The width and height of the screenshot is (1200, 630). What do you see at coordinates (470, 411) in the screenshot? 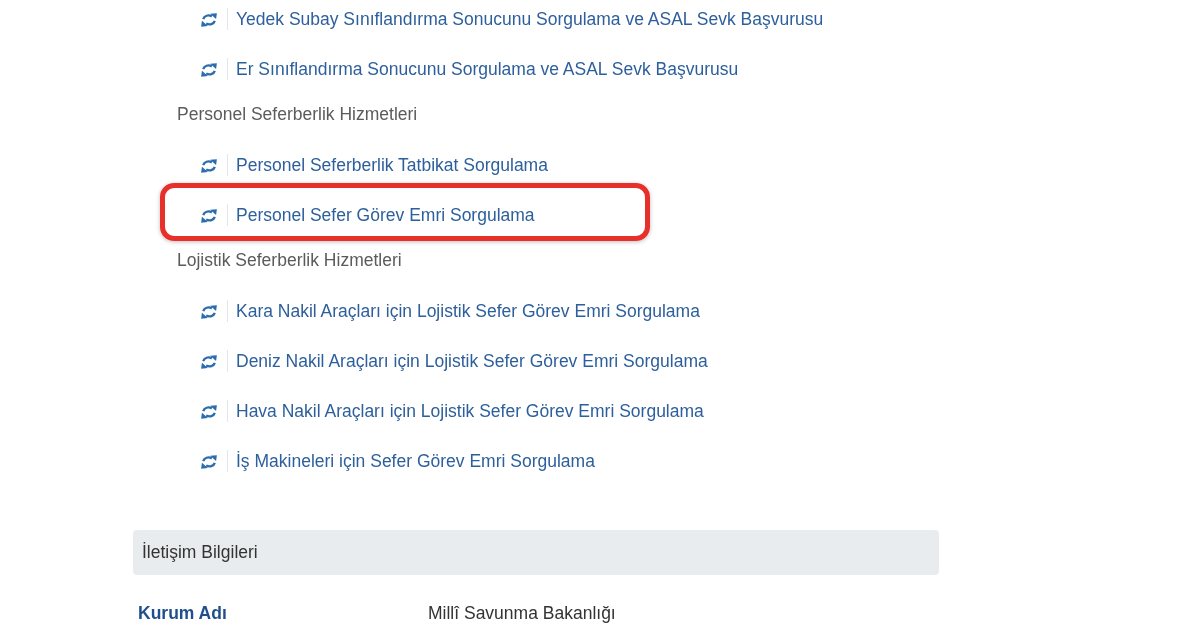
I see `service-link: Hava Nakil Araçları için Lojistik Sefer Görev Emri Sorgulama` at bounding box center [470, 411].